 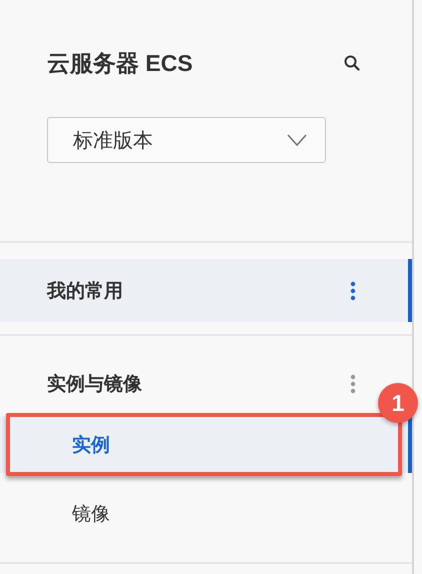 What do you see at coordinates (206, 290) in the screenshot?
I see `menu-group: 我的常用` at bounding box center [206, 290].